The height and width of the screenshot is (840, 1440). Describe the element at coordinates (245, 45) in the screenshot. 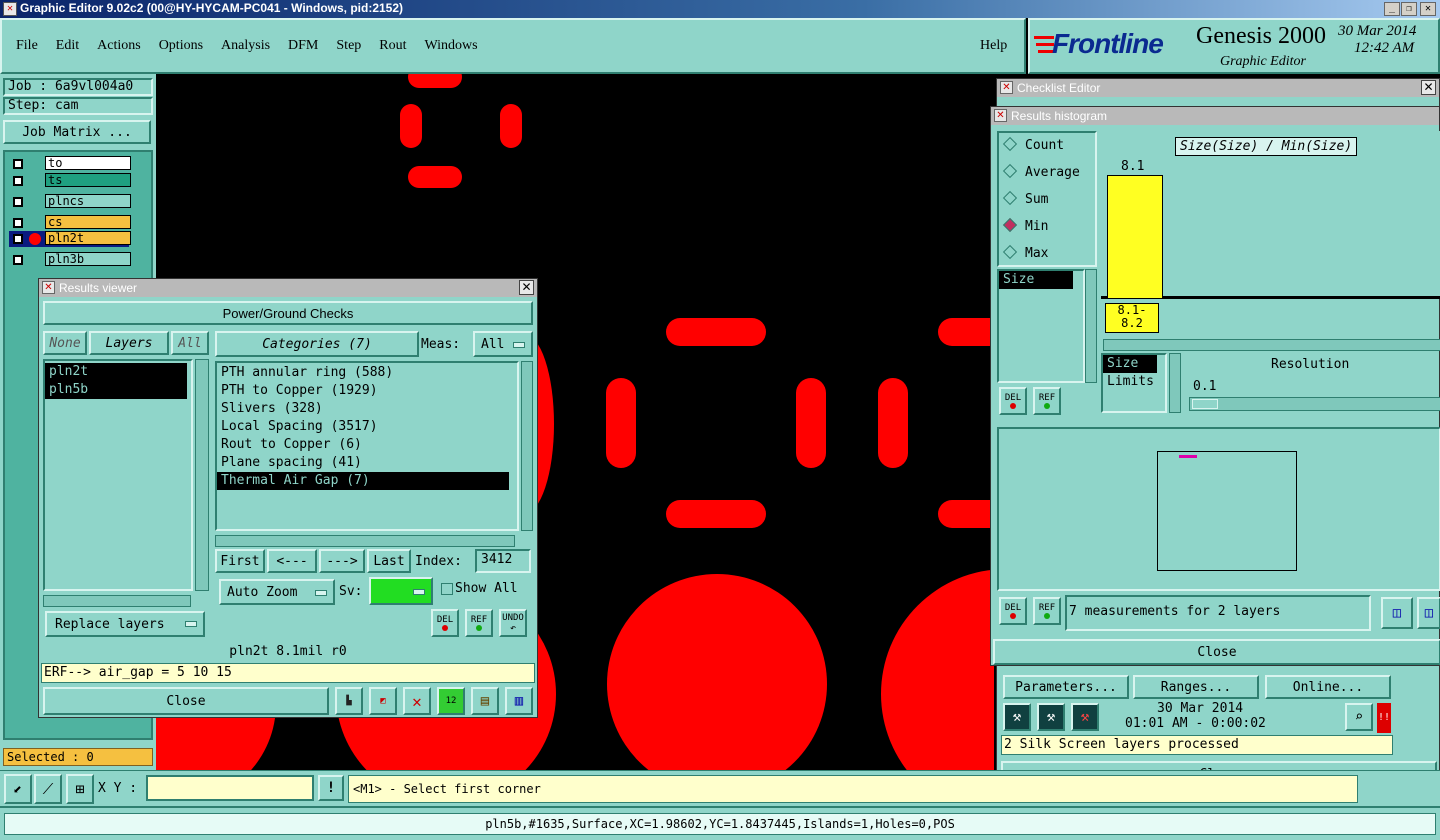

I see `menu-analysis: Analysis` at that location.